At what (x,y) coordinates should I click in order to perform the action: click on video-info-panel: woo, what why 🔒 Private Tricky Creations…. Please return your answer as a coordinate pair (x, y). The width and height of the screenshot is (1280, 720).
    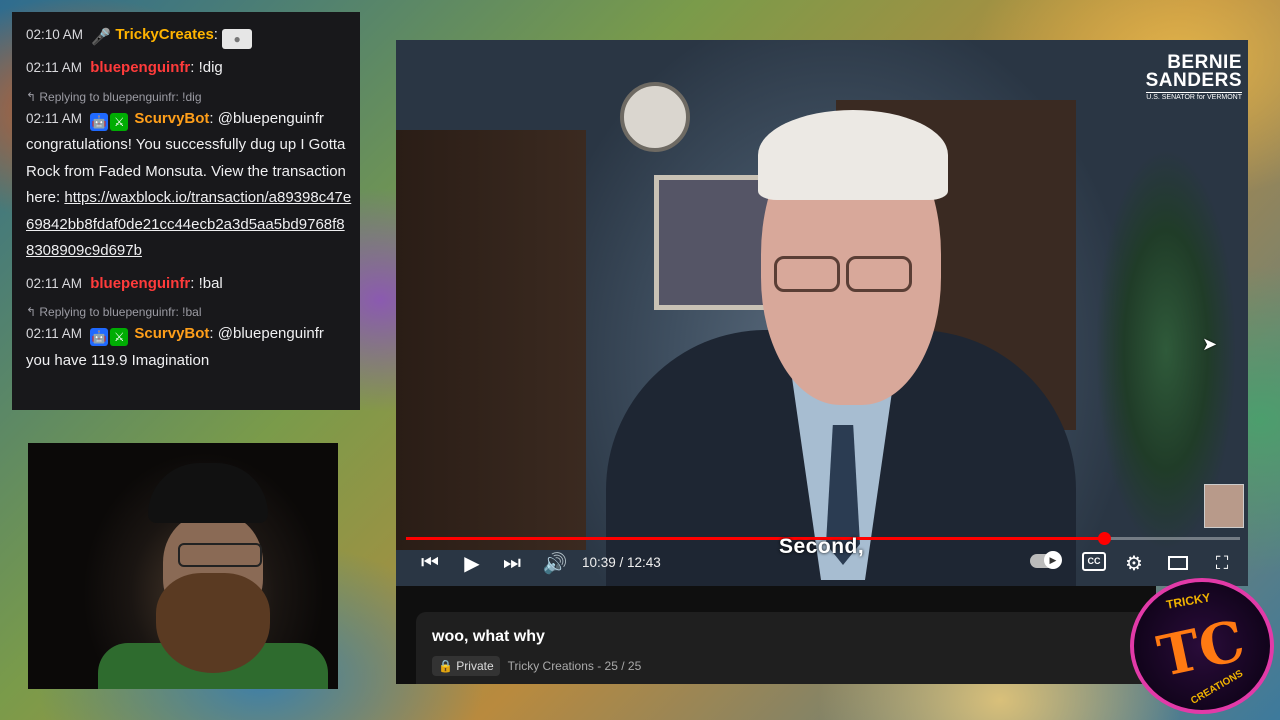
    Looking at the image, I should click on (776, 635).